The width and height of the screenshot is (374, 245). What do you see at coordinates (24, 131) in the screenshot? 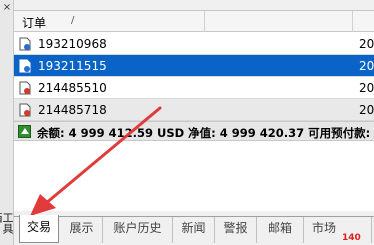
I see `balance-up-icon` at bounding box center [24, 131].